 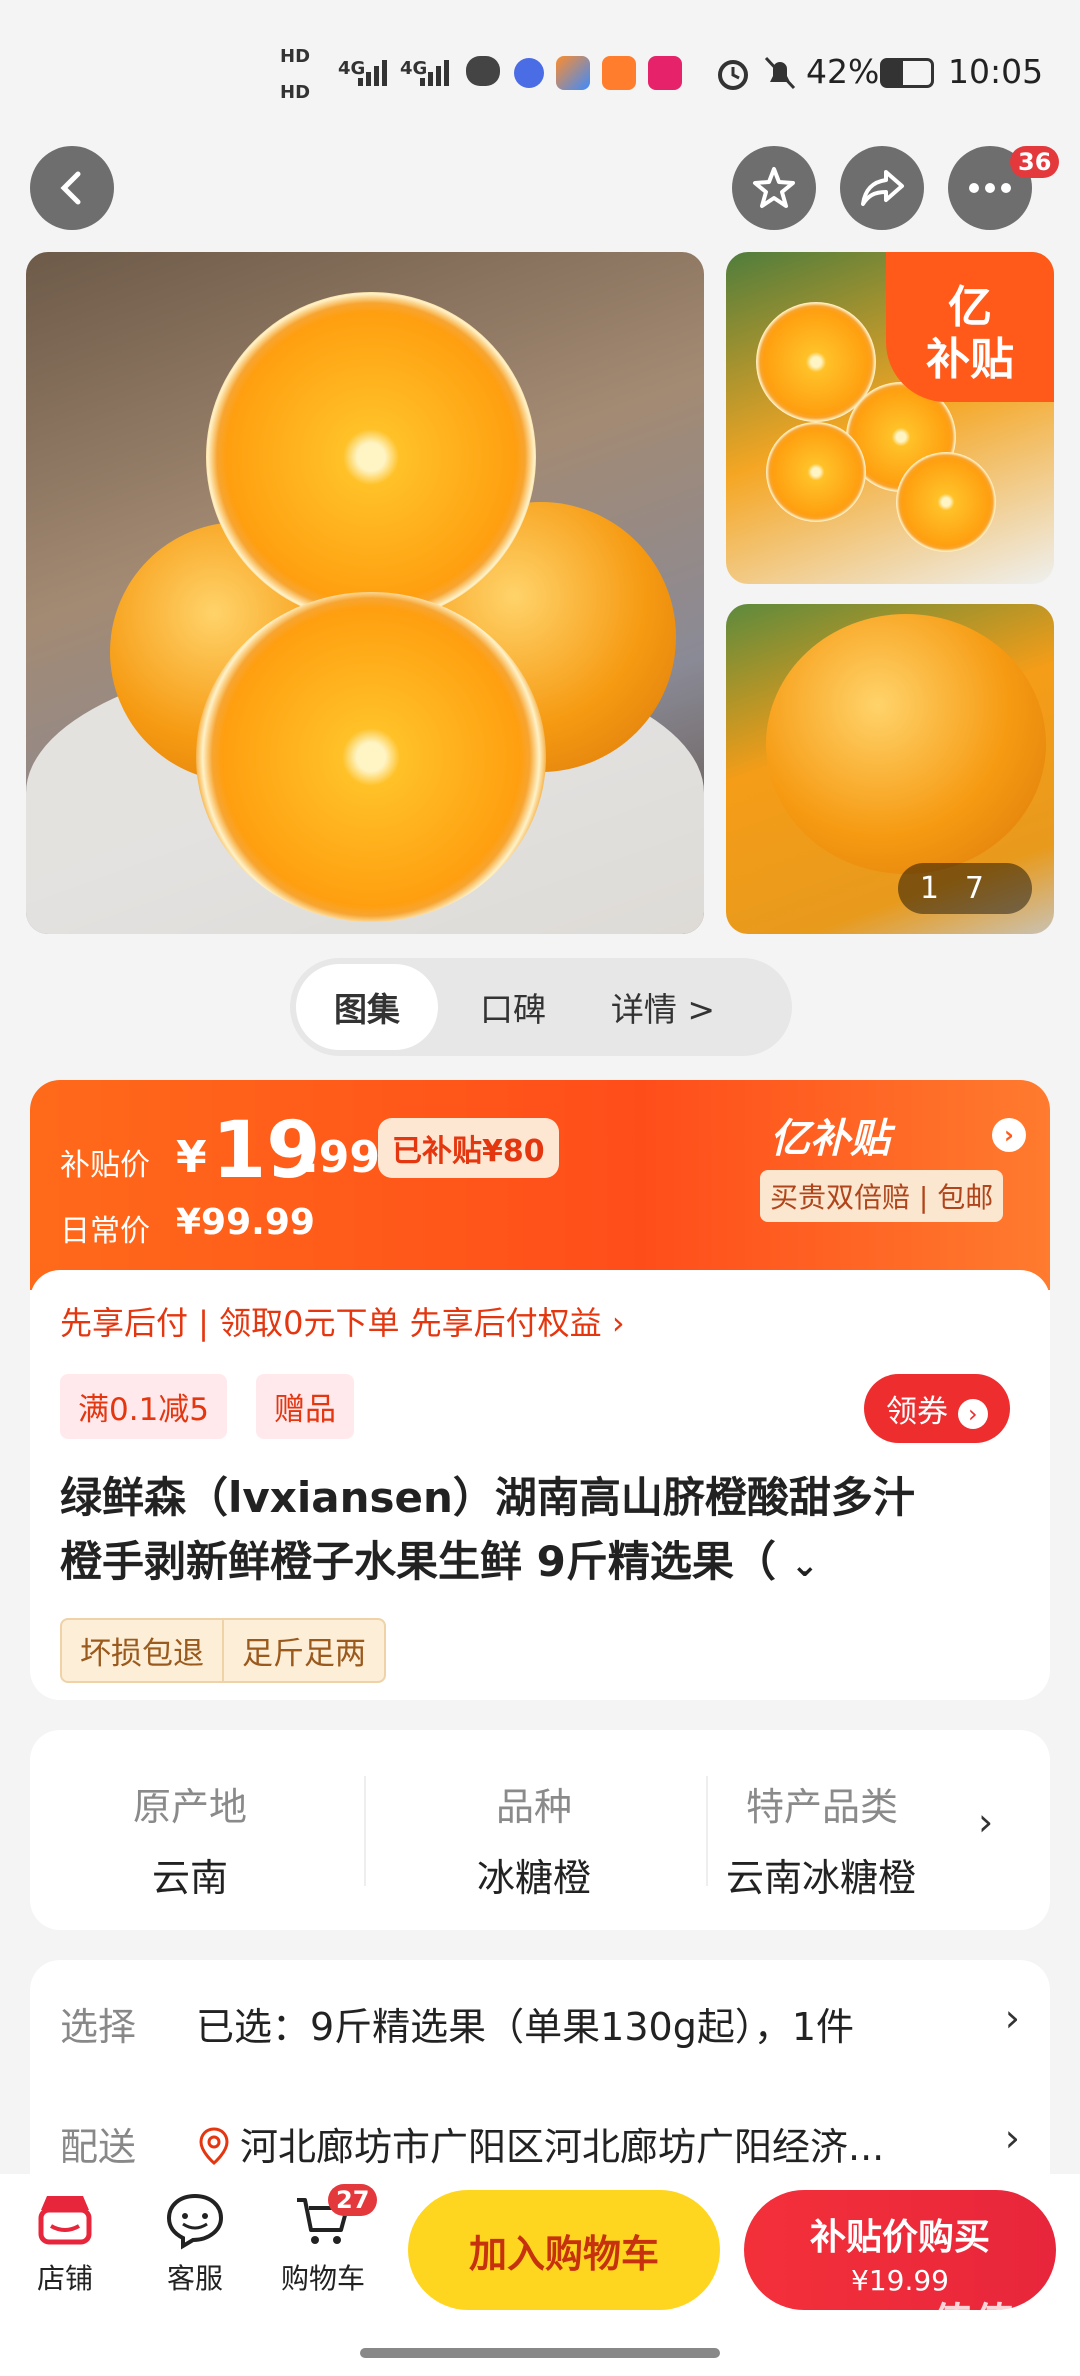 I want to click on status-bar: HD HD 4G 4G 42% 10:05, so click(x=540, y=70).